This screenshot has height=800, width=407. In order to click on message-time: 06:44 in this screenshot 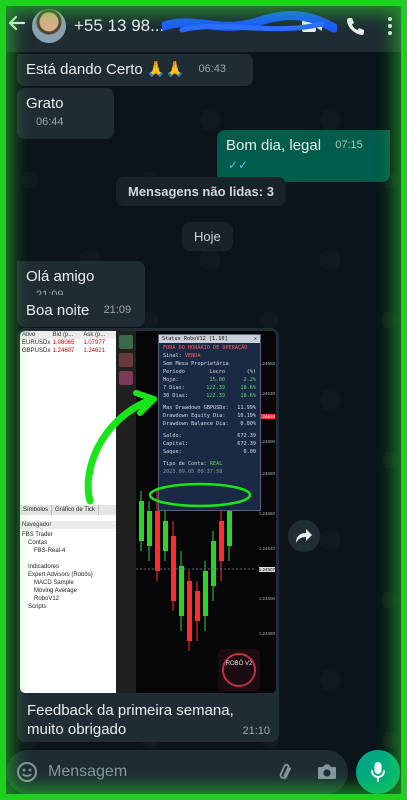, I will do `click(50, 122)`.